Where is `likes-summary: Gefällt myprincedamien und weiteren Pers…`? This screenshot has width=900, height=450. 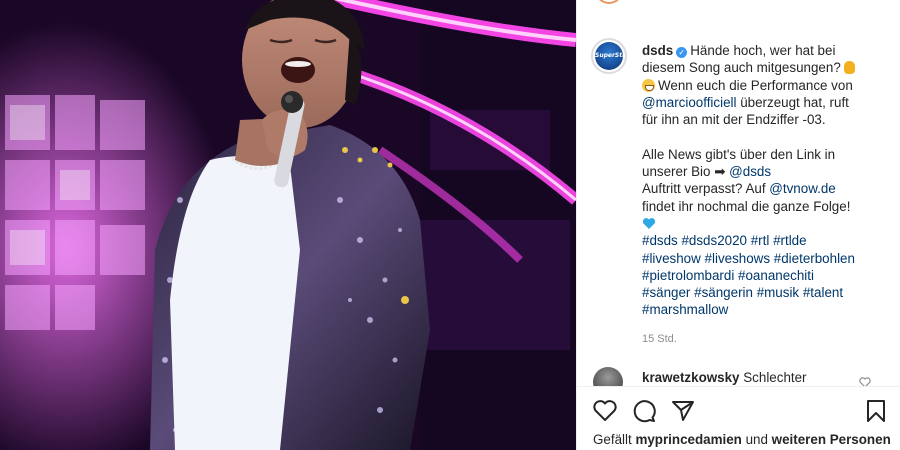 likes-summary: Gefällt myprincedamien und weiteren Pers… is located at coordinates (742, 439).